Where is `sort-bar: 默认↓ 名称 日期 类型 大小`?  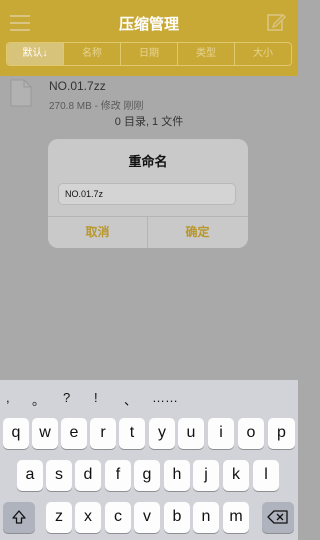
sort-bar: 默认↓ 名称 日期 类型 大小 is located at coordinates (149, 54).